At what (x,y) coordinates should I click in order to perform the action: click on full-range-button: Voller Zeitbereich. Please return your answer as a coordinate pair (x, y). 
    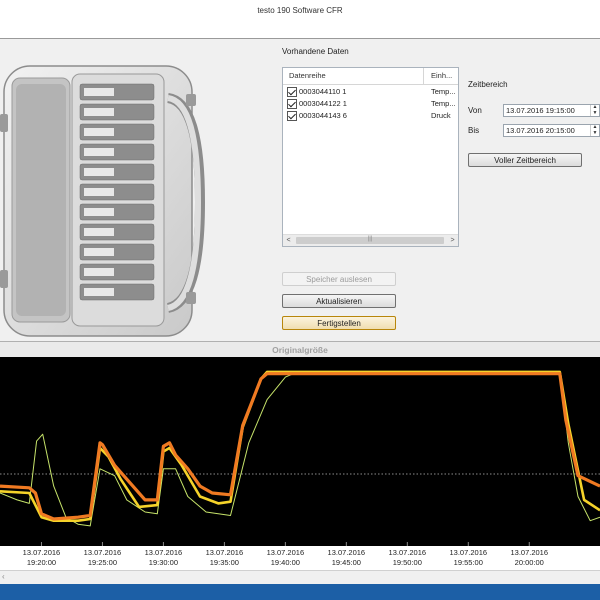
    Looking at the image, I should click on (525, 160).